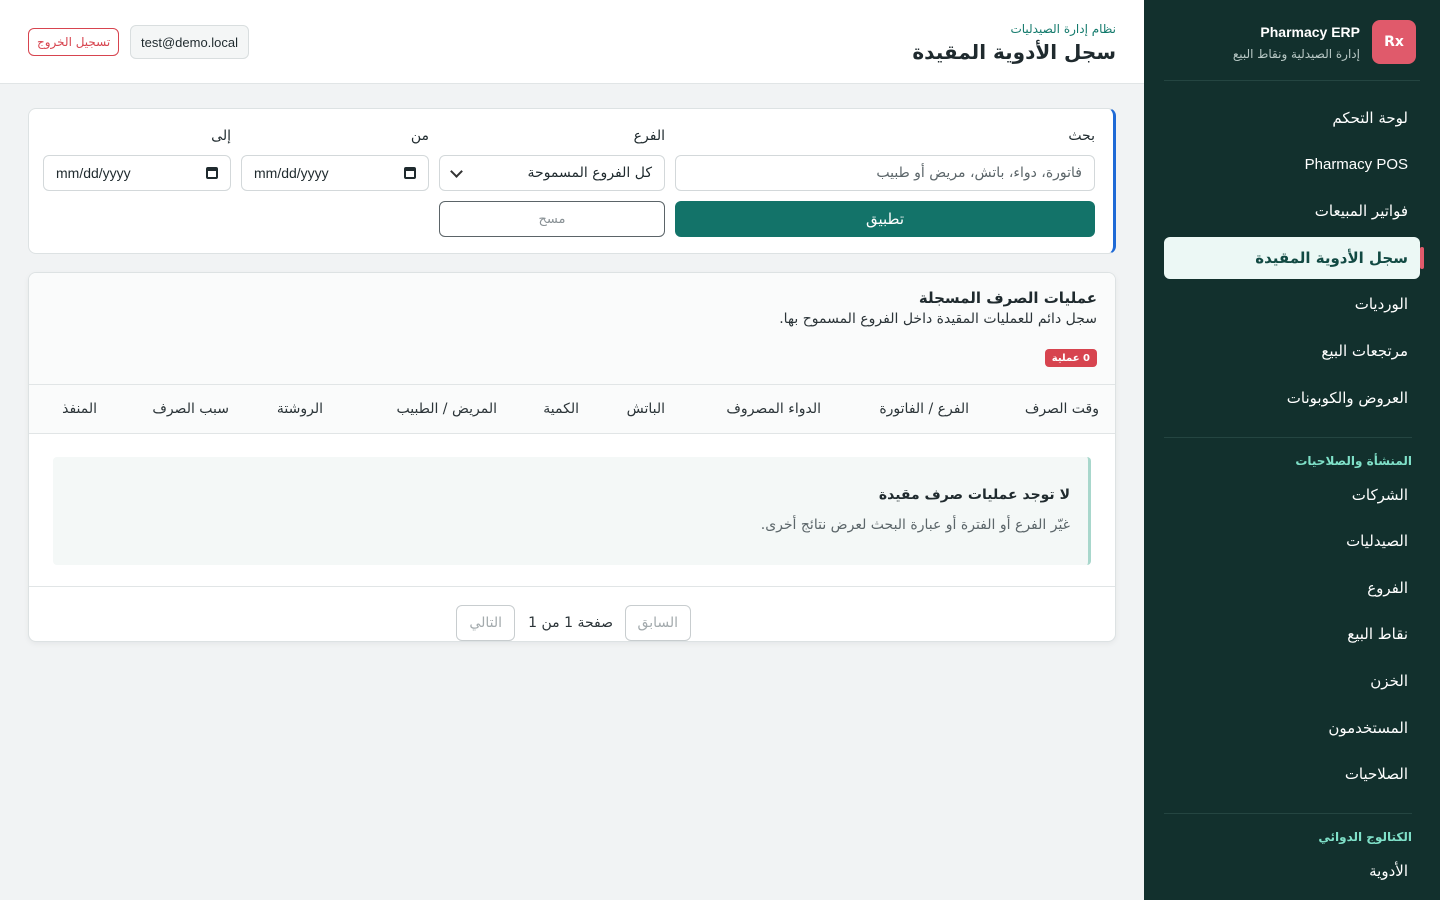  I want to click on from-date-label: من, so click(419, 136).